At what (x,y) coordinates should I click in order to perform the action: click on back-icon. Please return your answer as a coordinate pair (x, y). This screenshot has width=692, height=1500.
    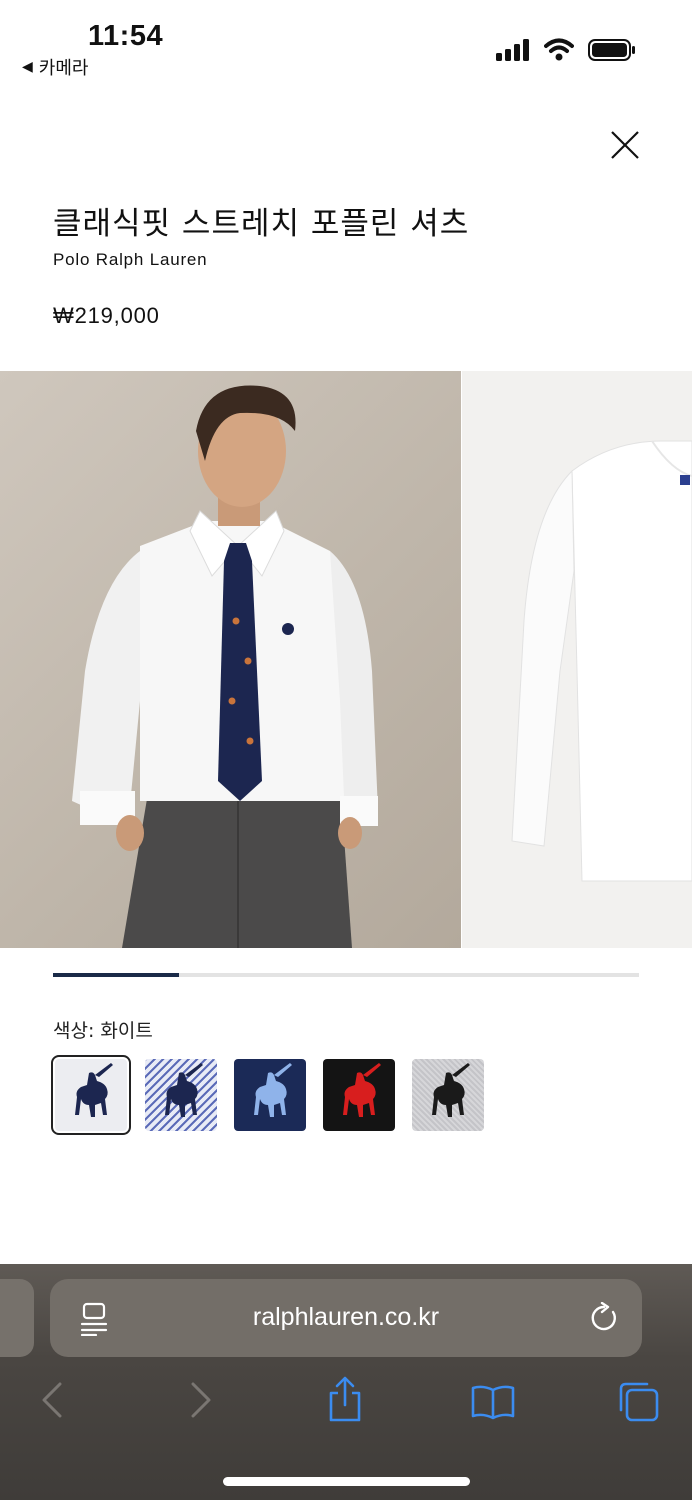
    Looking at the image, I should click on (52, 1400).